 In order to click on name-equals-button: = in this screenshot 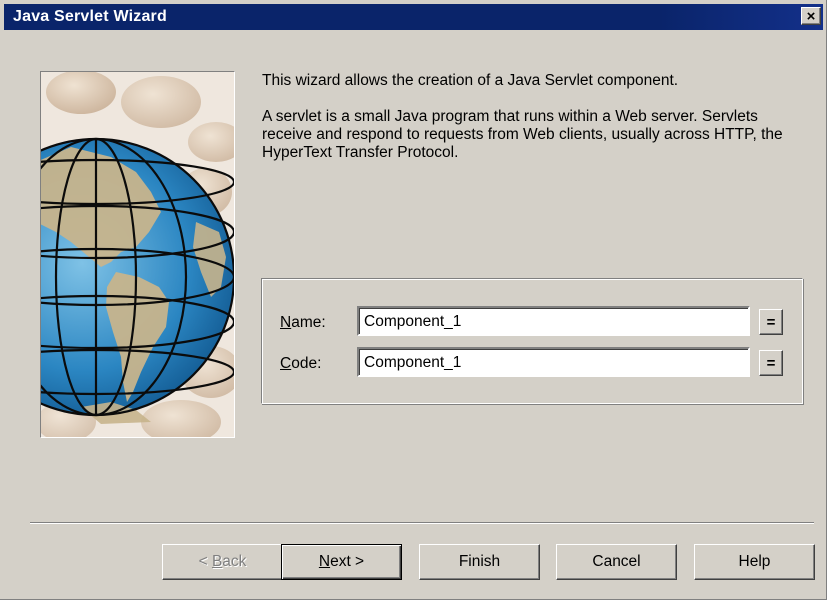, I will do `click(771, 322)`.